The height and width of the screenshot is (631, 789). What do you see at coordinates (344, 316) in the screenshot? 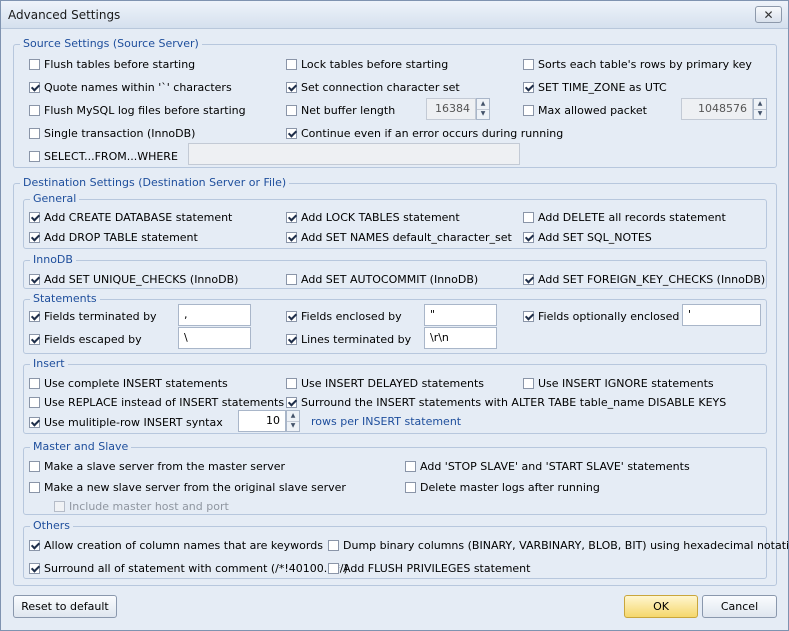
I see `checkbox-option: Fields enclosed by` at bounding box center [344, 316].